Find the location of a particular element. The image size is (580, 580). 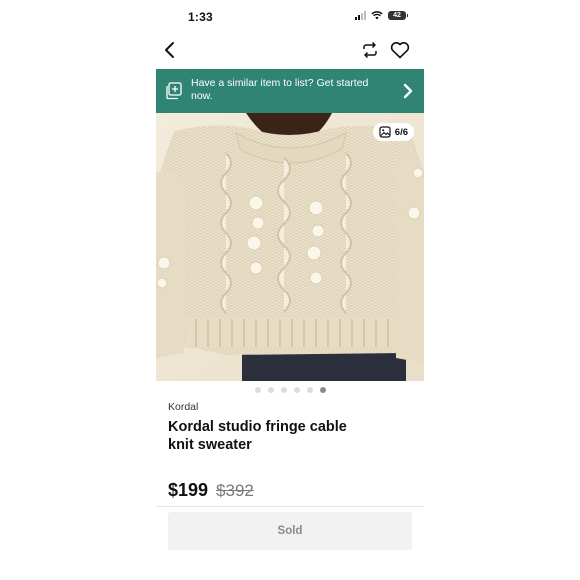

photo-counter: 6/6 is located at coordinates (393, 132).